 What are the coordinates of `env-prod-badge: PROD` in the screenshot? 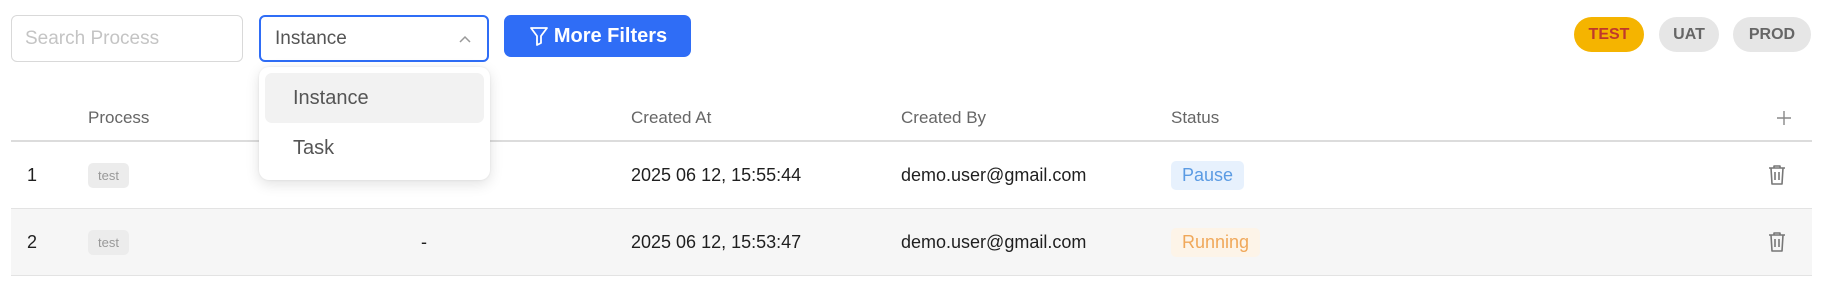 It's located at (1772, 34).